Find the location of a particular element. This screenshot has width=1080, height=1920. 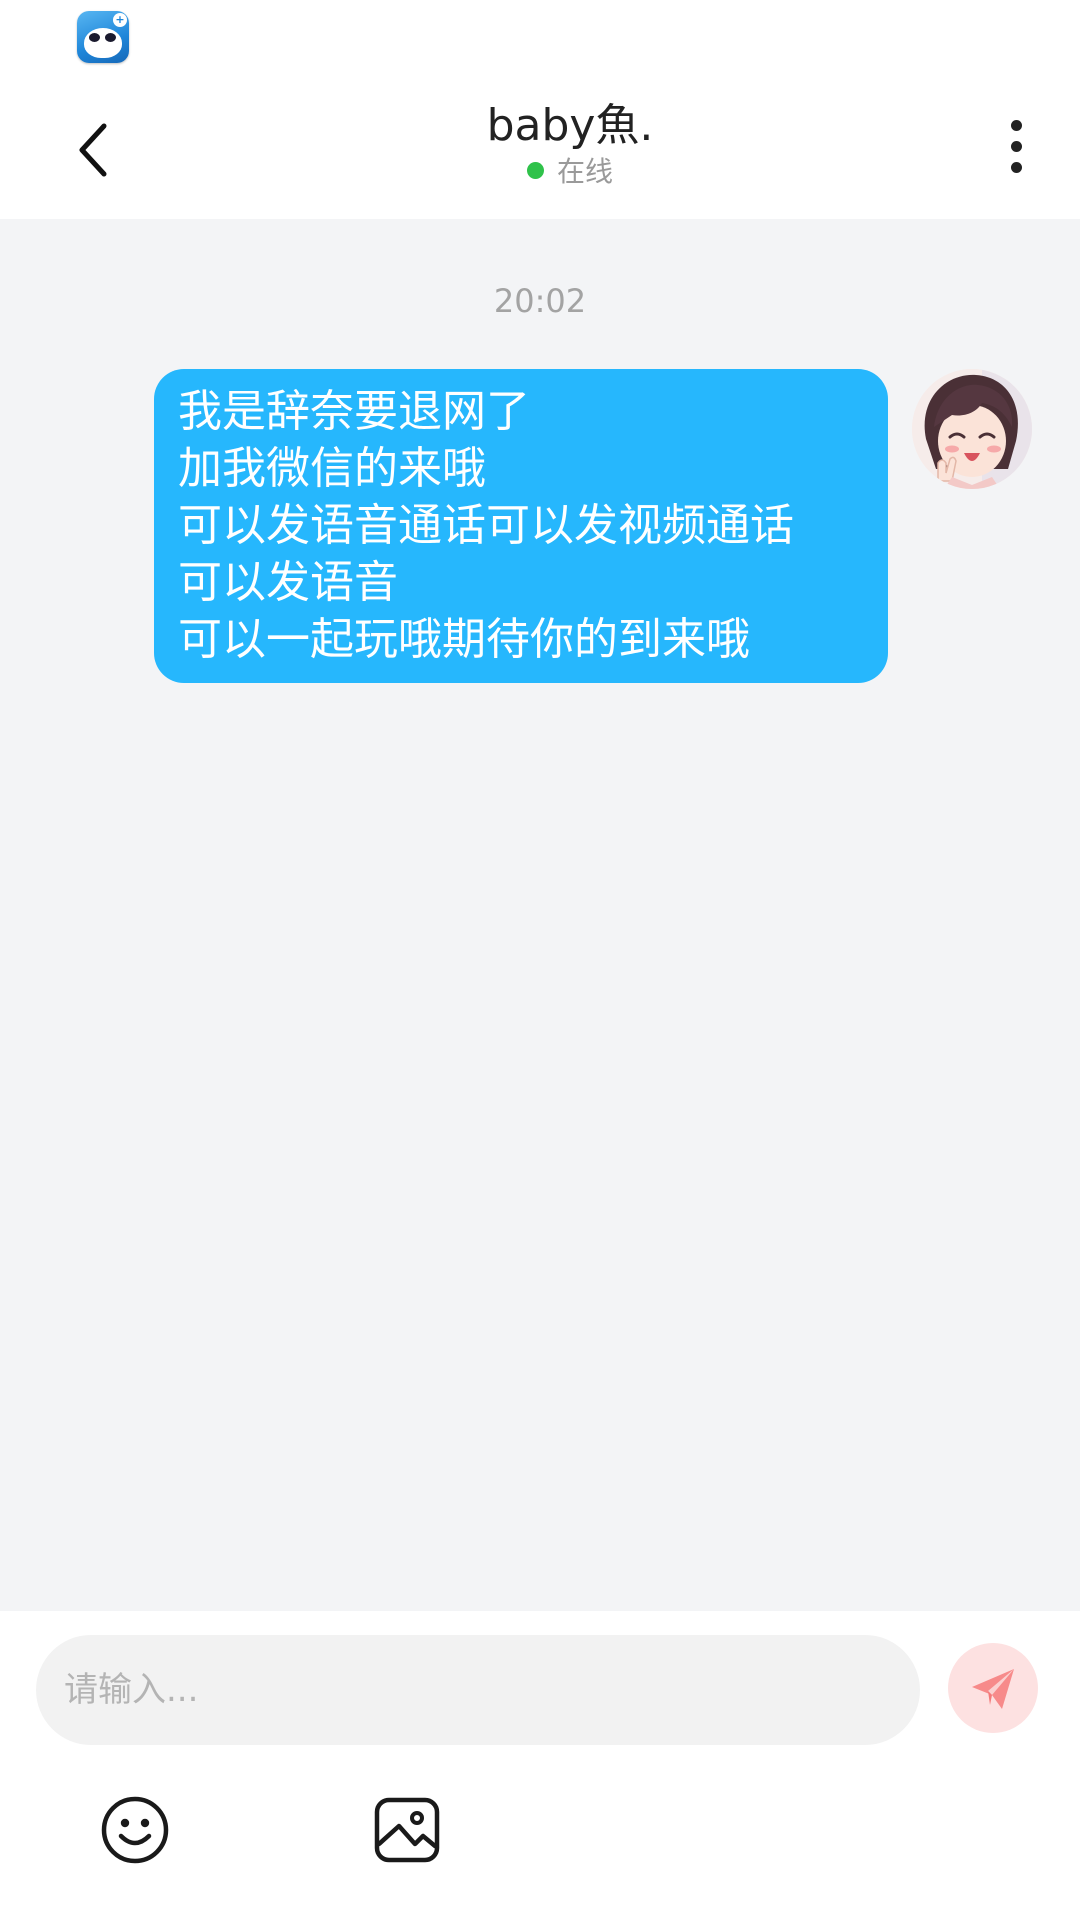

smiley-icon is located at coordinates (135, 1830).